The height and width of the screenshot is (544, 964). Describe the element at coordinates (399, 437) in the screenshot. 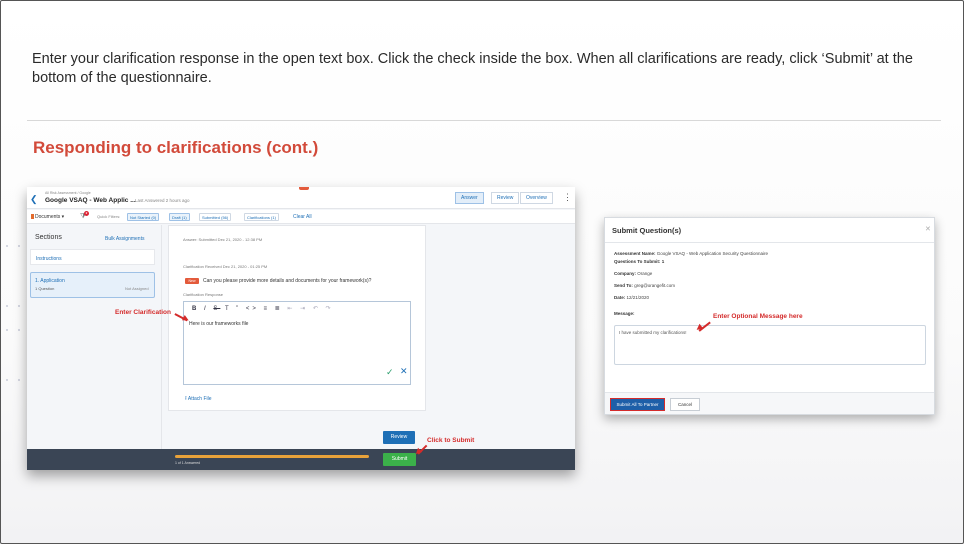

I see `review-button: Review` at that location.